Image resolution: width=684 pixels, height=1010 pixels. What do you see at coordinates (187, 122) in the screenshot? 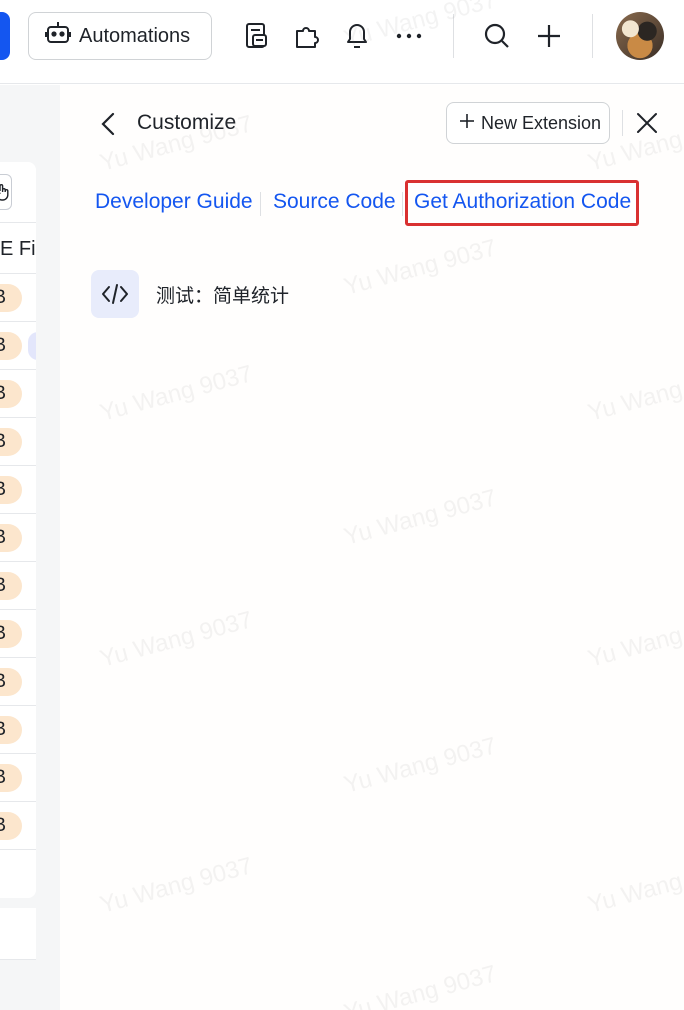
I see `panel-title: Customize` at bounding box center [187, 122].